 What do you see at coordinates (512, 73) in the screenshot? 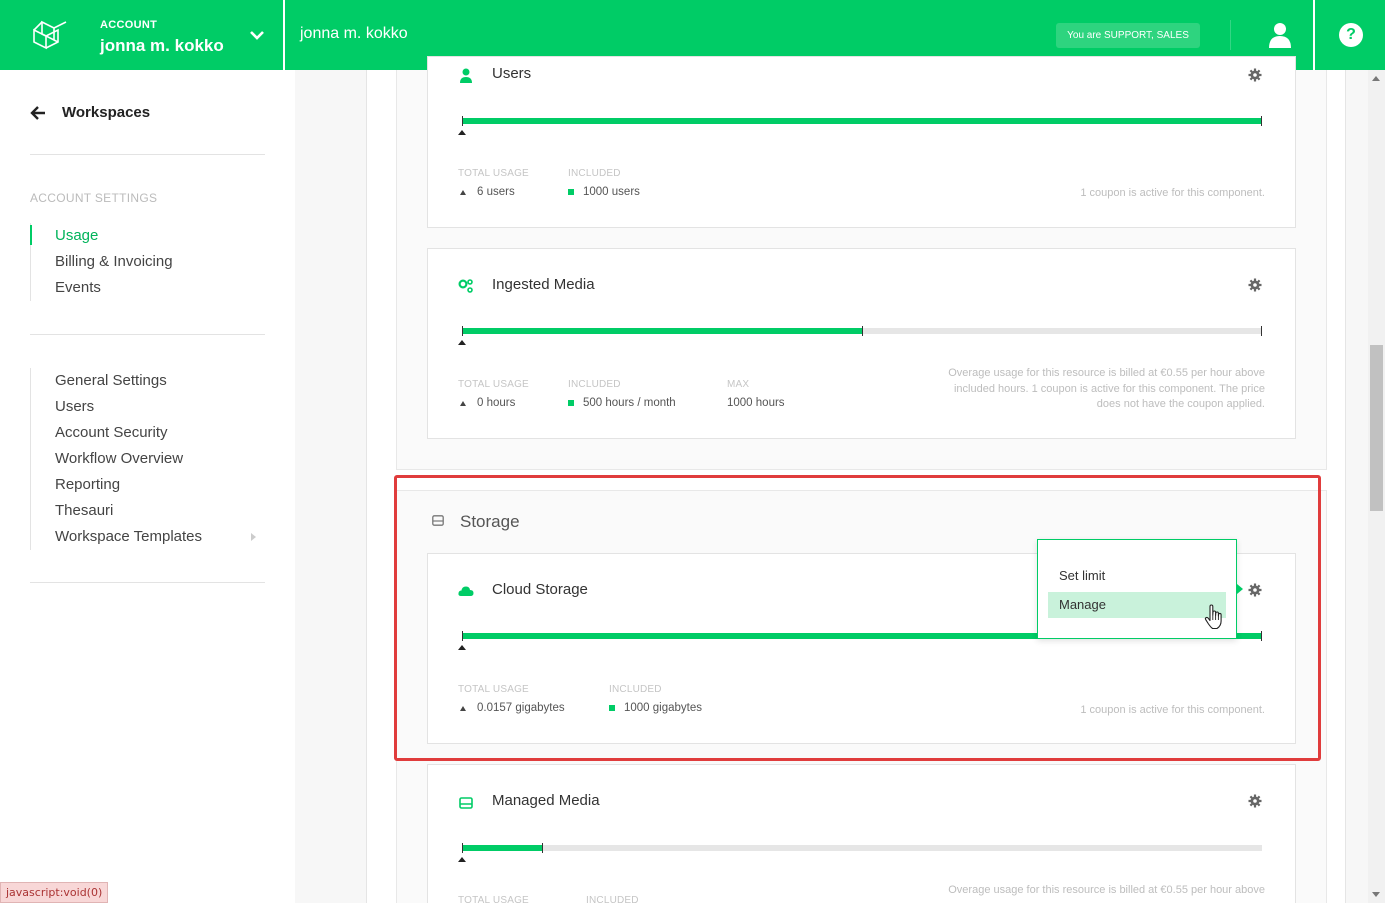
I see `card-title: Users` at bounding box center [512, 73].